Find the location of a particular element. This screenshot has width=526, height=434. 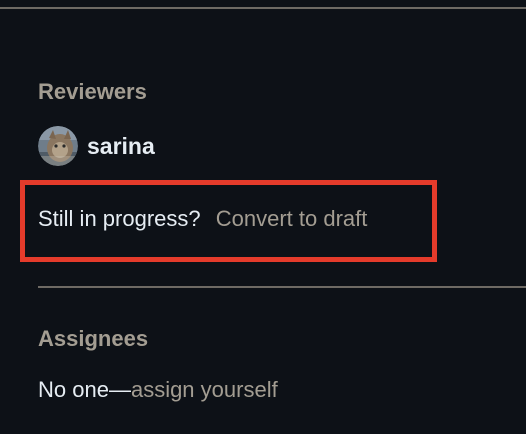

section-divider is located at coordinates (282, 287).